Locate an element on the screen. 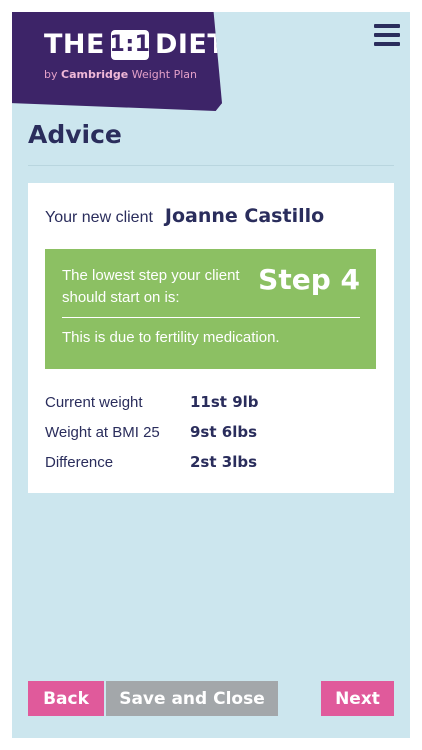 This screenshot has height=750, width=422. stat-row-weight-bmi25: Weight at BMI 25 9st 6lbs is located at coordinates (152, 432).